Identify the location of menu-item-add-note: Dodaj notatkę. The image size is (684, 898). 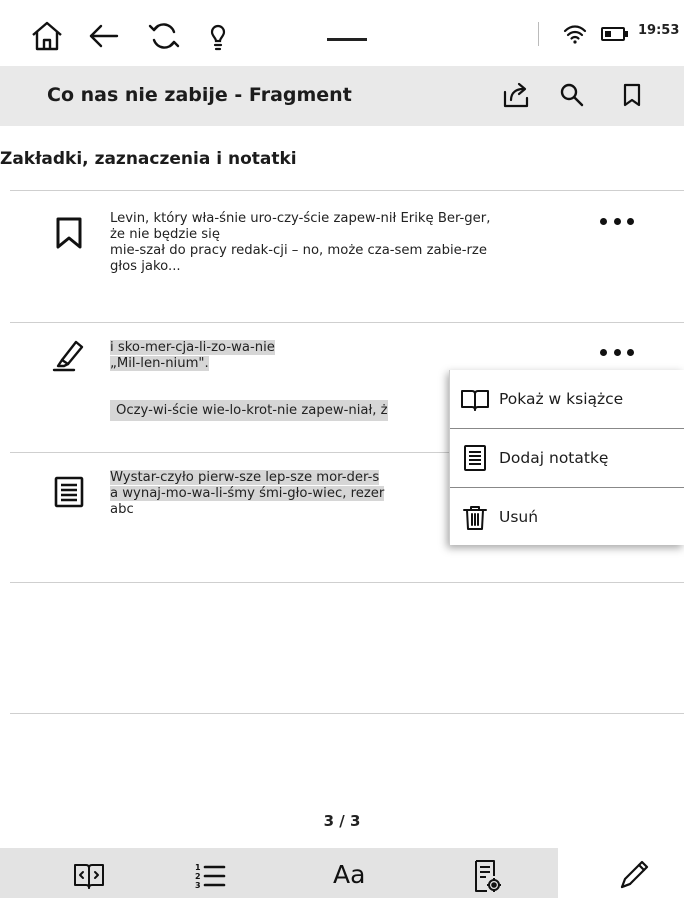
(567, 458).